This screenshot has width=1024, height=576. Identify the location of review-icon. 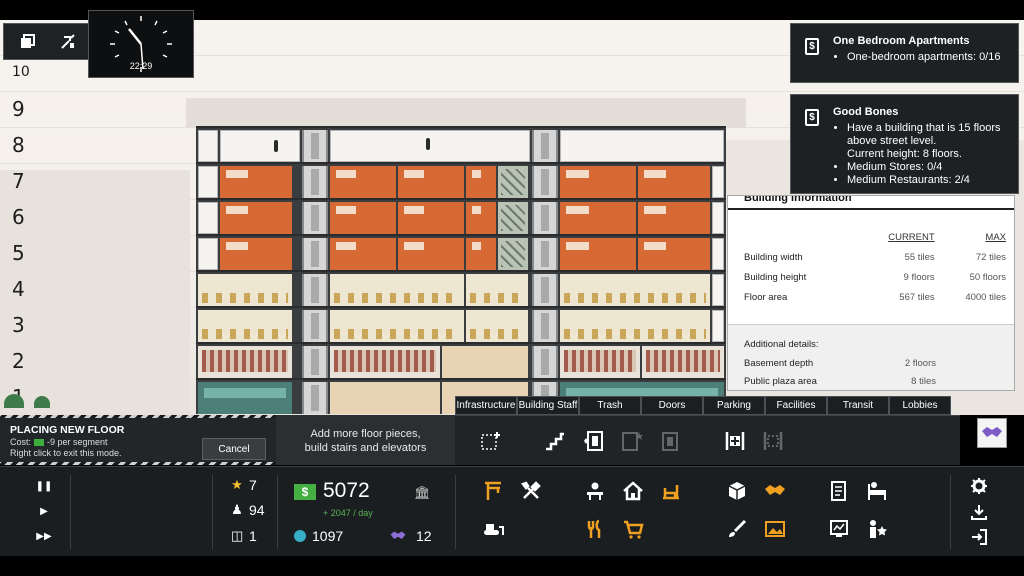
(877, 529).